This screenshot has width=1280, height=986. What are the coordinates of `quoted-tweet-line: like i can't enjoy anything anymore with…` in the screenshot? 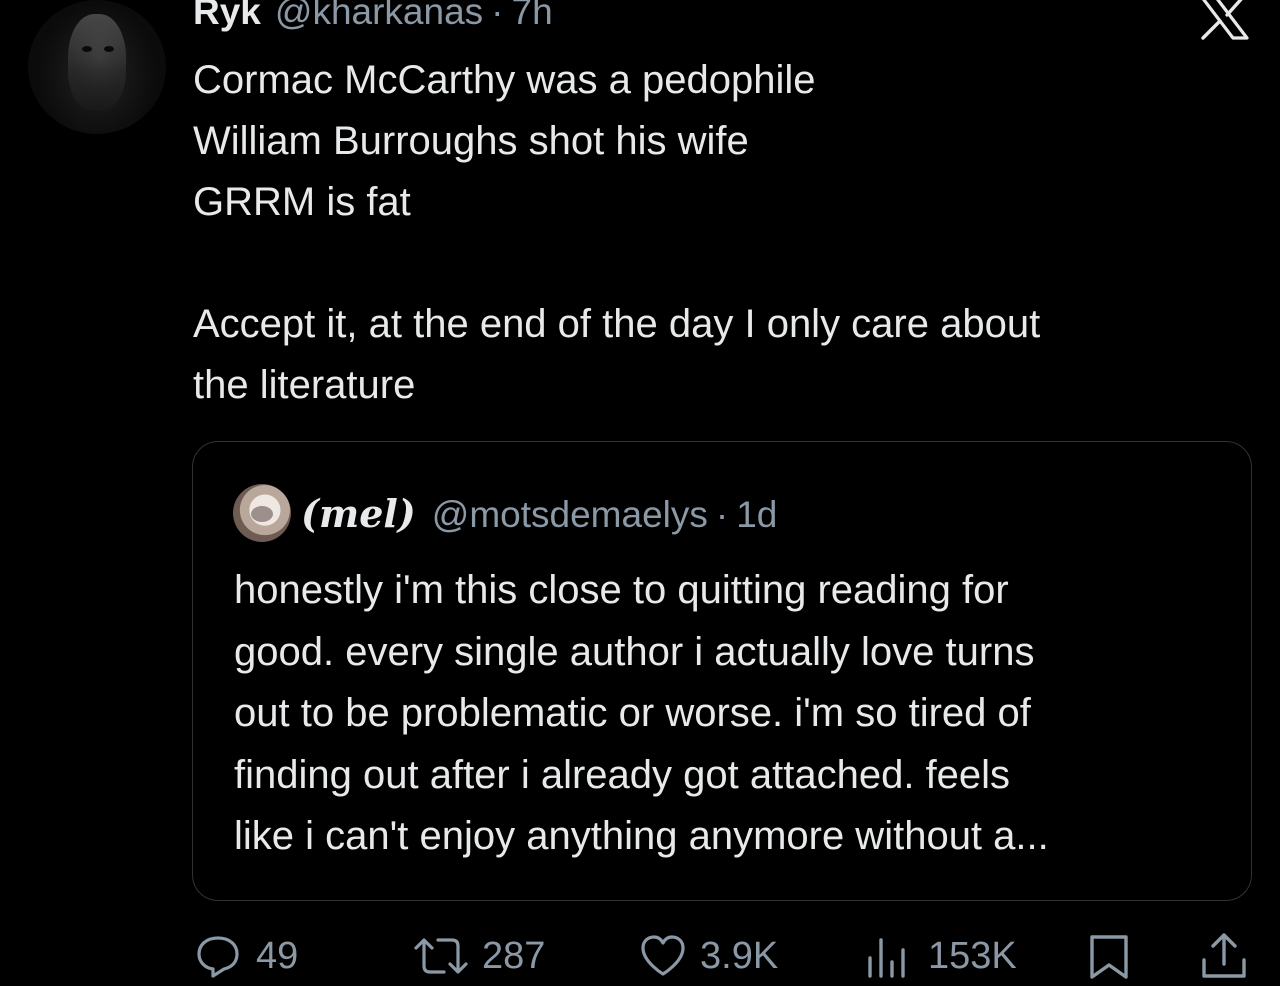 It's located at (641, 836).